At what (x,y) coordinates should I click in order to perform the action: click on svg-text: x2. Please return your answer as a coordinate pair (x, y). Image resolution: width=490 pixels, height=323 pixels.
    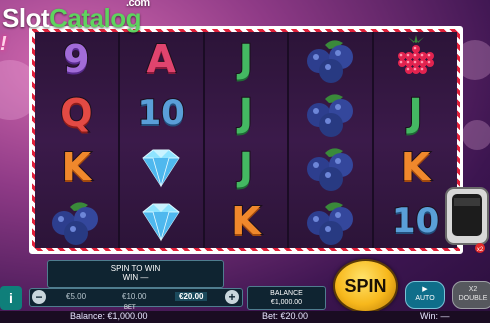
    Looking at the image, I should click on (480, 250).